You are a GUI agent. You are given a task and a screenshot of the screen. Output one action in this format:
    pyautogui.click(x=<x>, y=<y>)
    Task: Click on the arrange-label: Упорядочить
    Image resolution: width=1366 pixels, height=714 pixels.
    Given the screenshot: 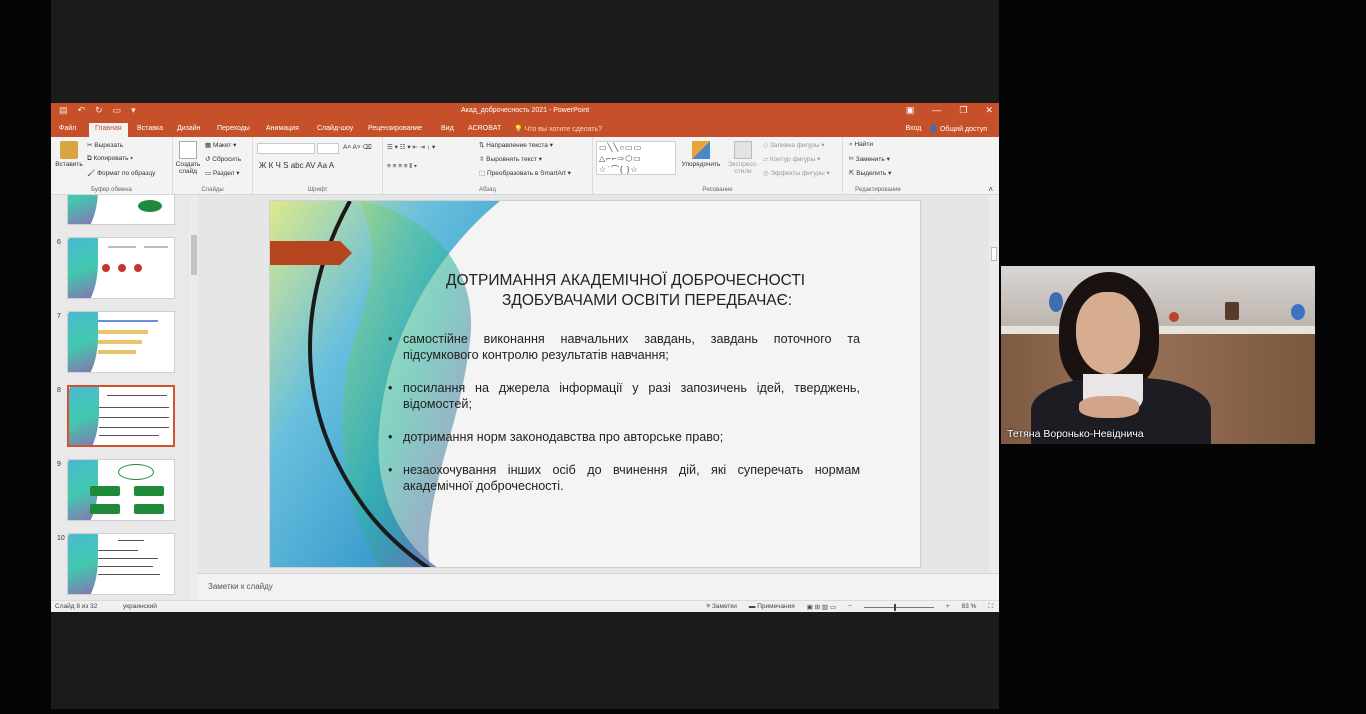 What is the action you would take?
    pyautogui.click(x=701, y=164)
    